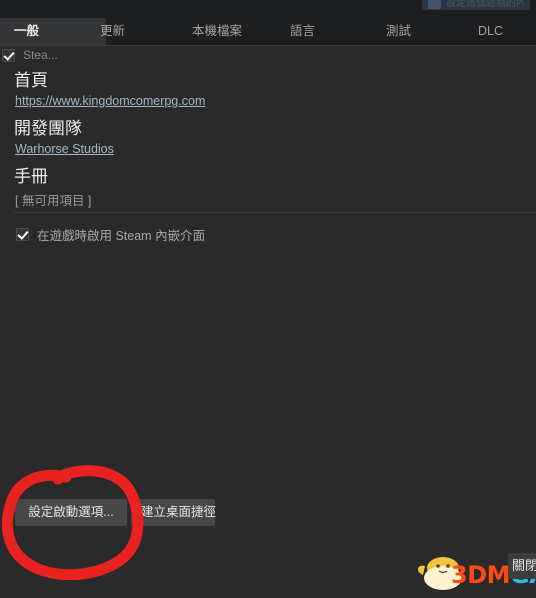 The height and width of the screenshot is (598, 536). I want to click on tab-betas: 測試, so click(410, 31).